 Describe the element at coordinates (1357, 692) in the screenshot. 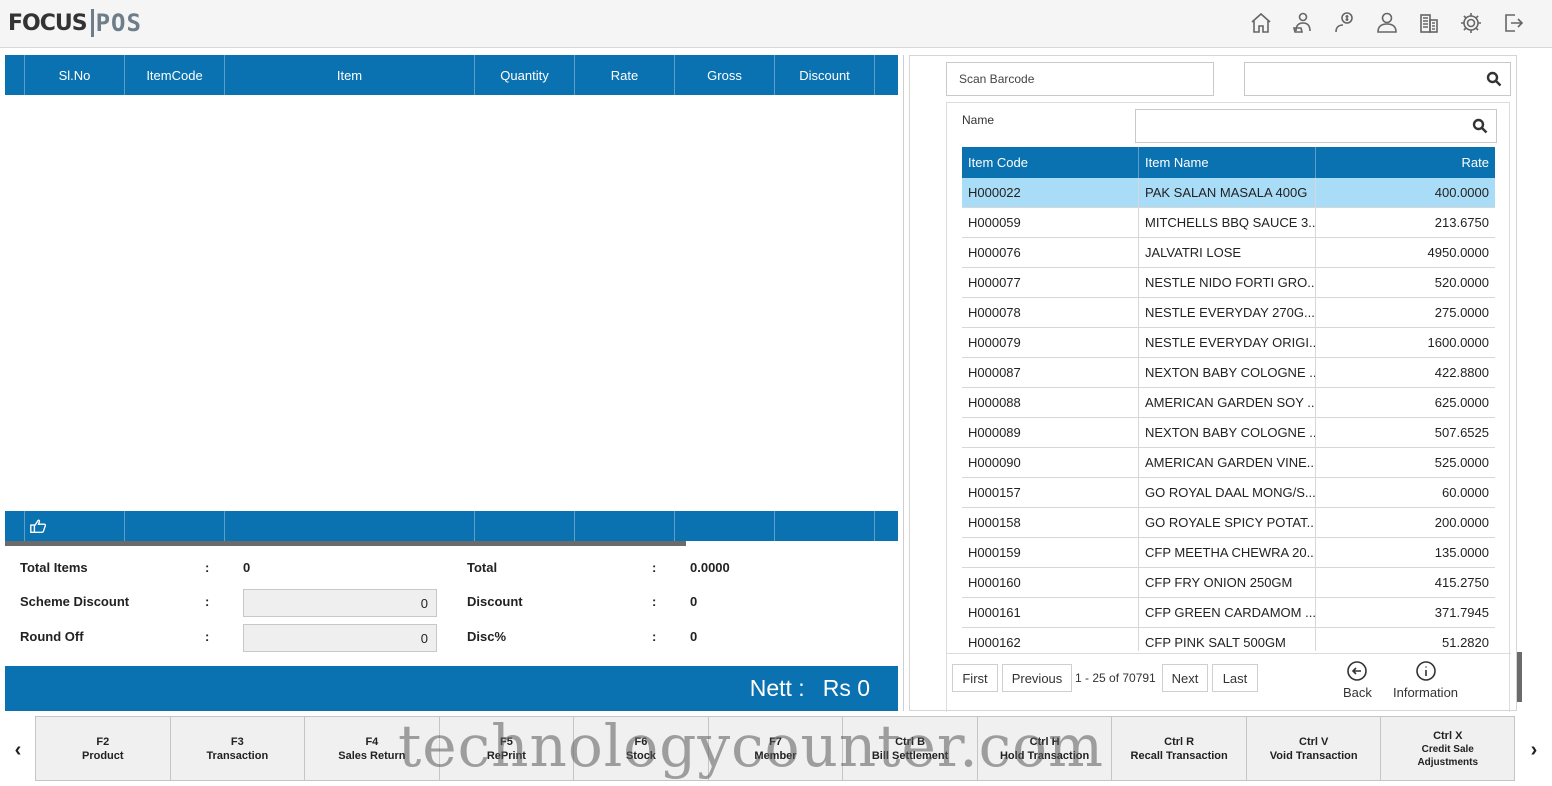

I see `back-label: Back` at that location.